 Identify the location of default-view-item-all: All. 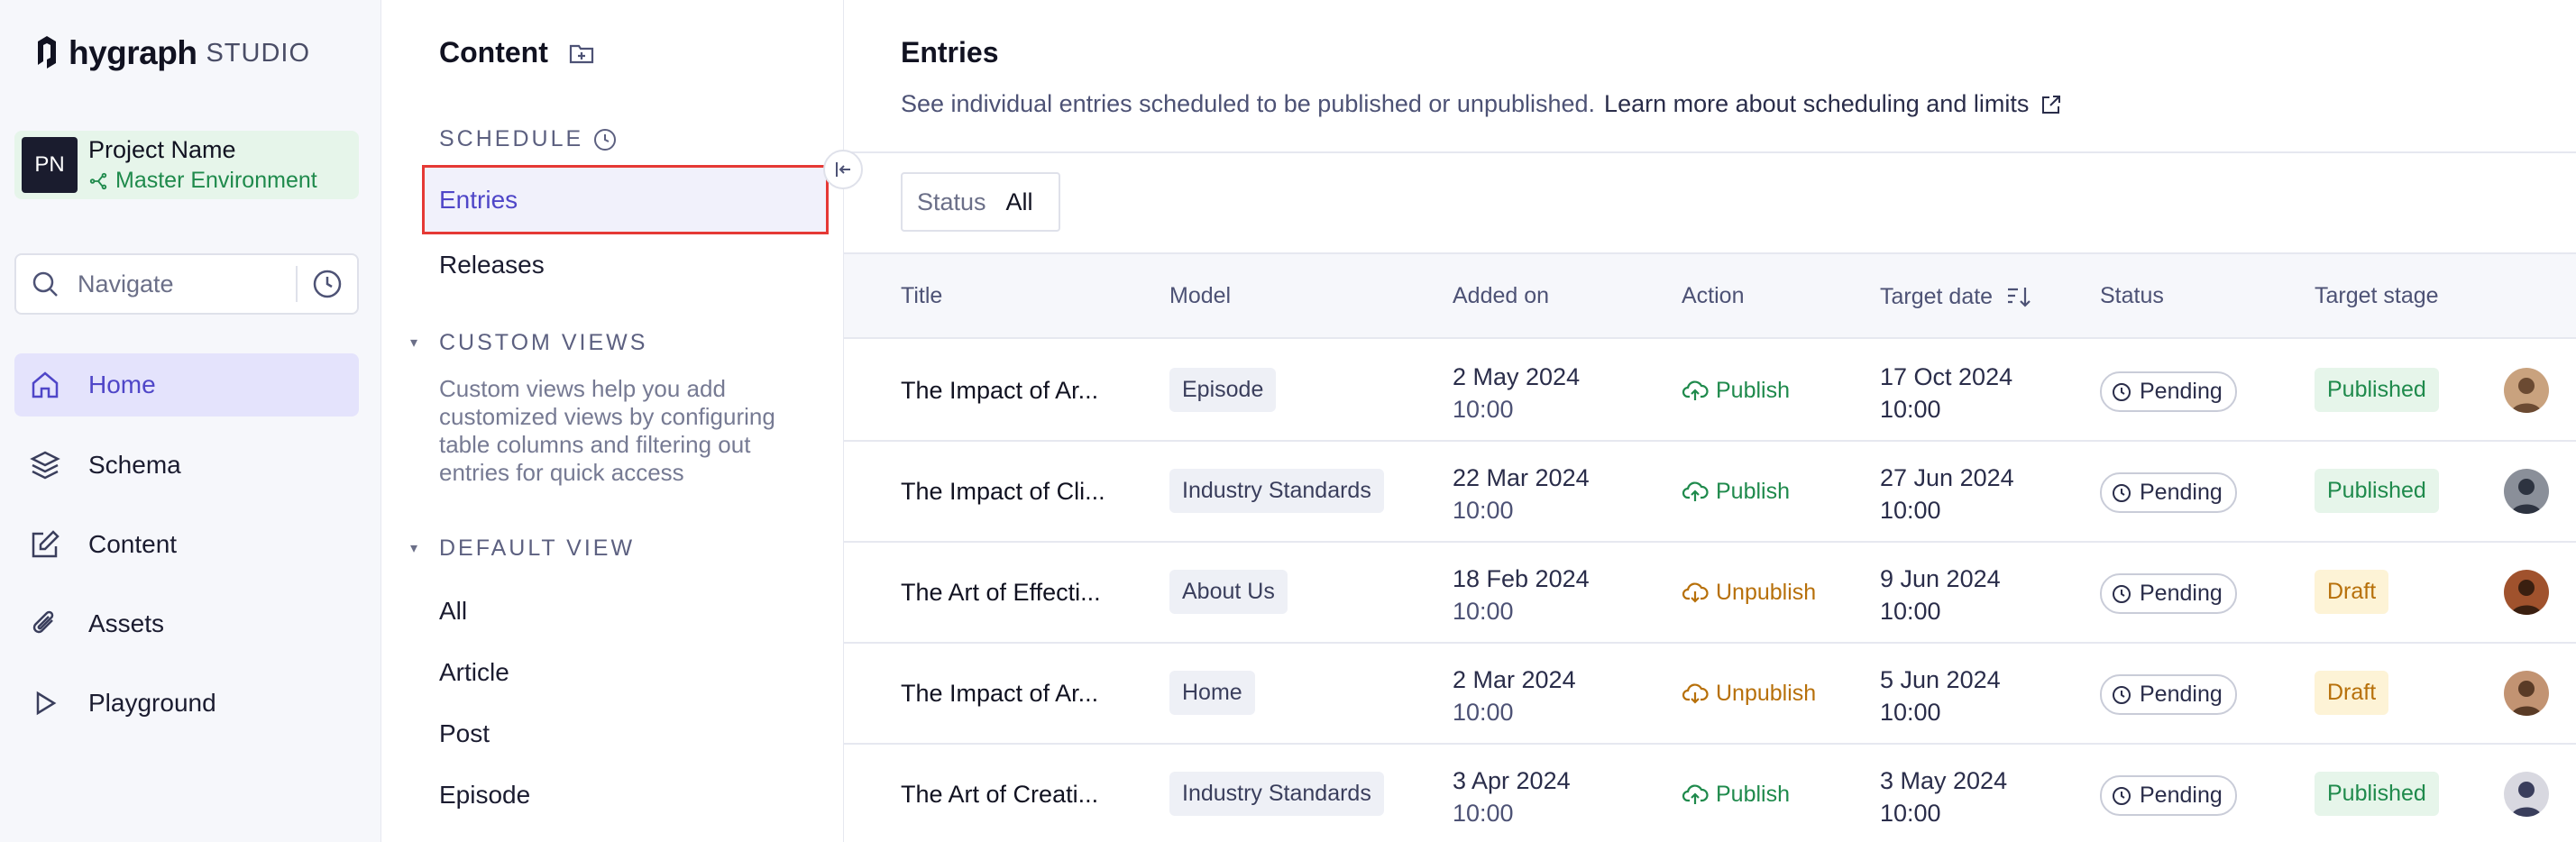
(453, 611).